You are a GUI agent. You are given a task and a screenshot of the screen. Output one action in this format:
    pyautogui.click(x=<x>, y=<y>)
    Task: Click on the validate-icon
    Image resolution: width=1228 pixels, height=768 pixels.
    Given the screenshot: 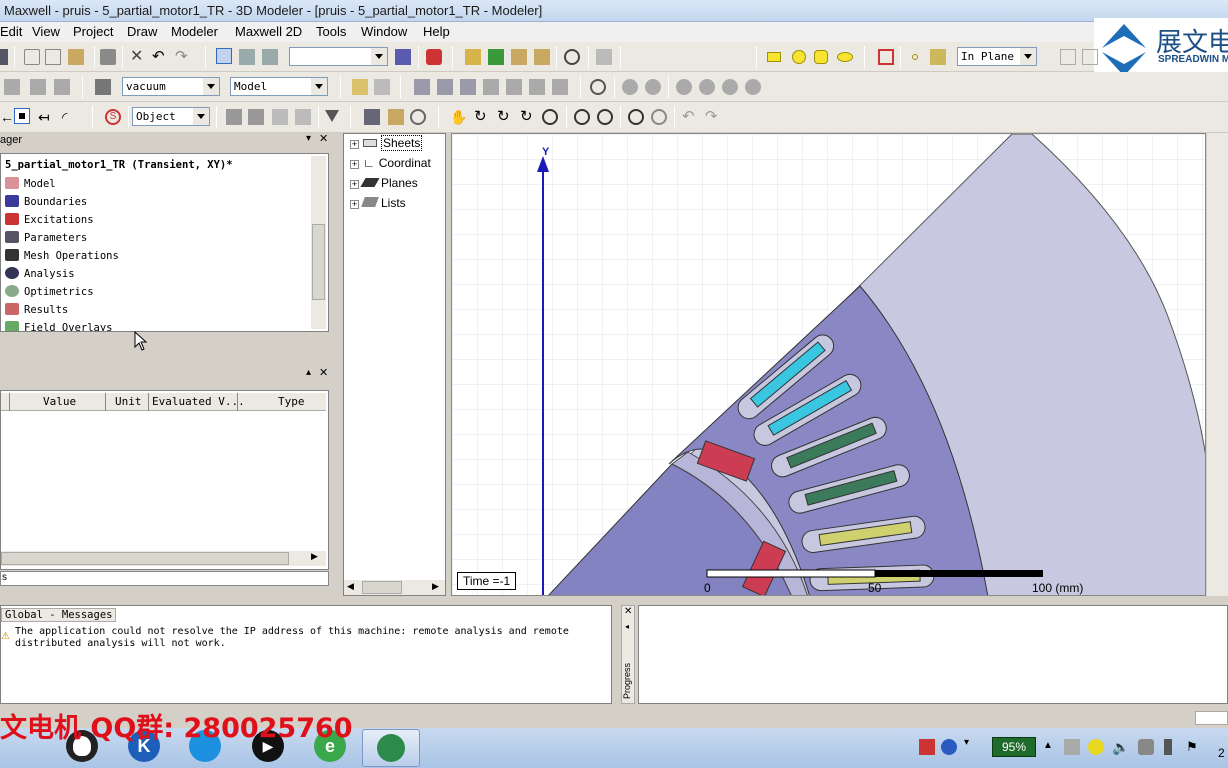 What is the action you would take?
    pyautogui.click(x=473, y=57)
    